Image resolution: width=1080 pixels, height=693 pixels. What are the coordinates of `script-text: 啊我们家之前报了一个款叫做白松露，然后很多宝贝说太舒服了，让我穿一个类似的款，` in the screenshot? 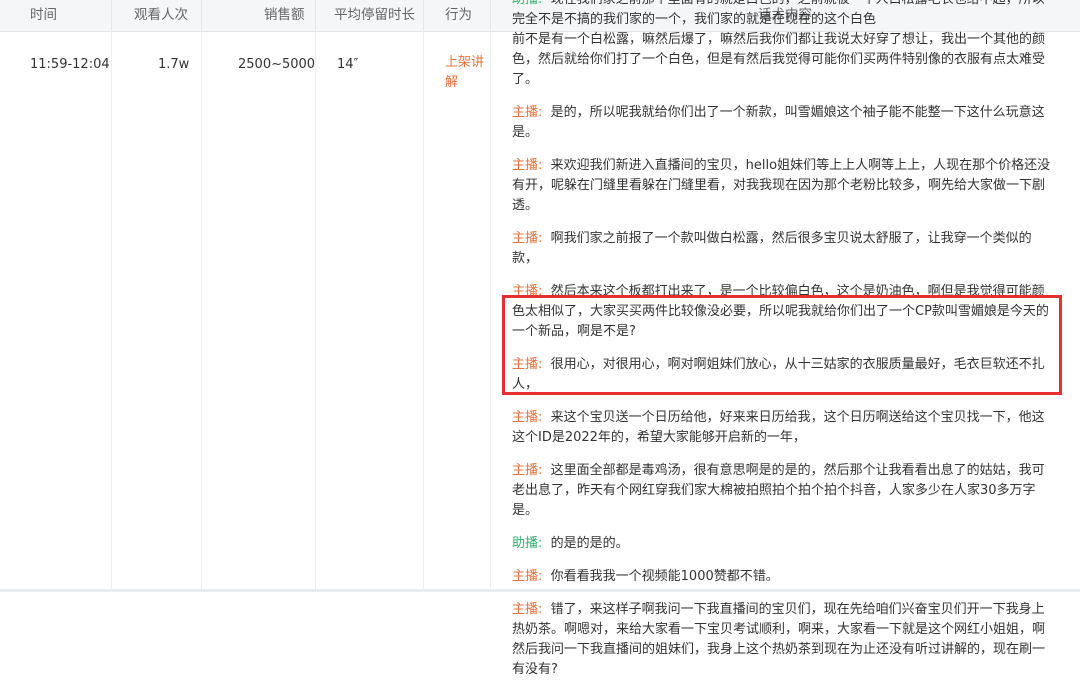 It's located at (772, 248).